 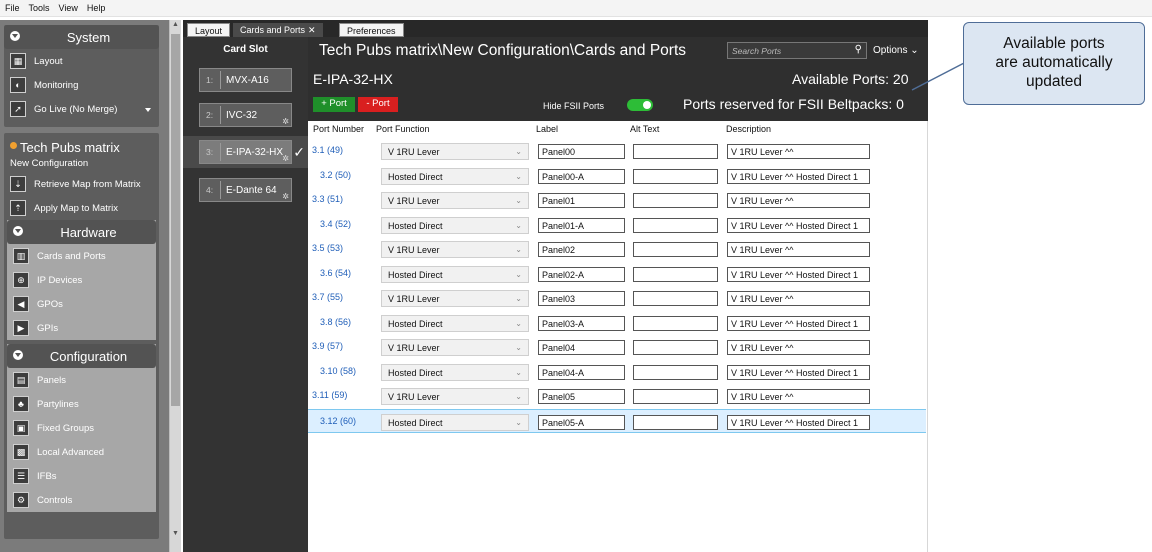 I want to click on close-icon: ✕, so click(x=312, y=30).